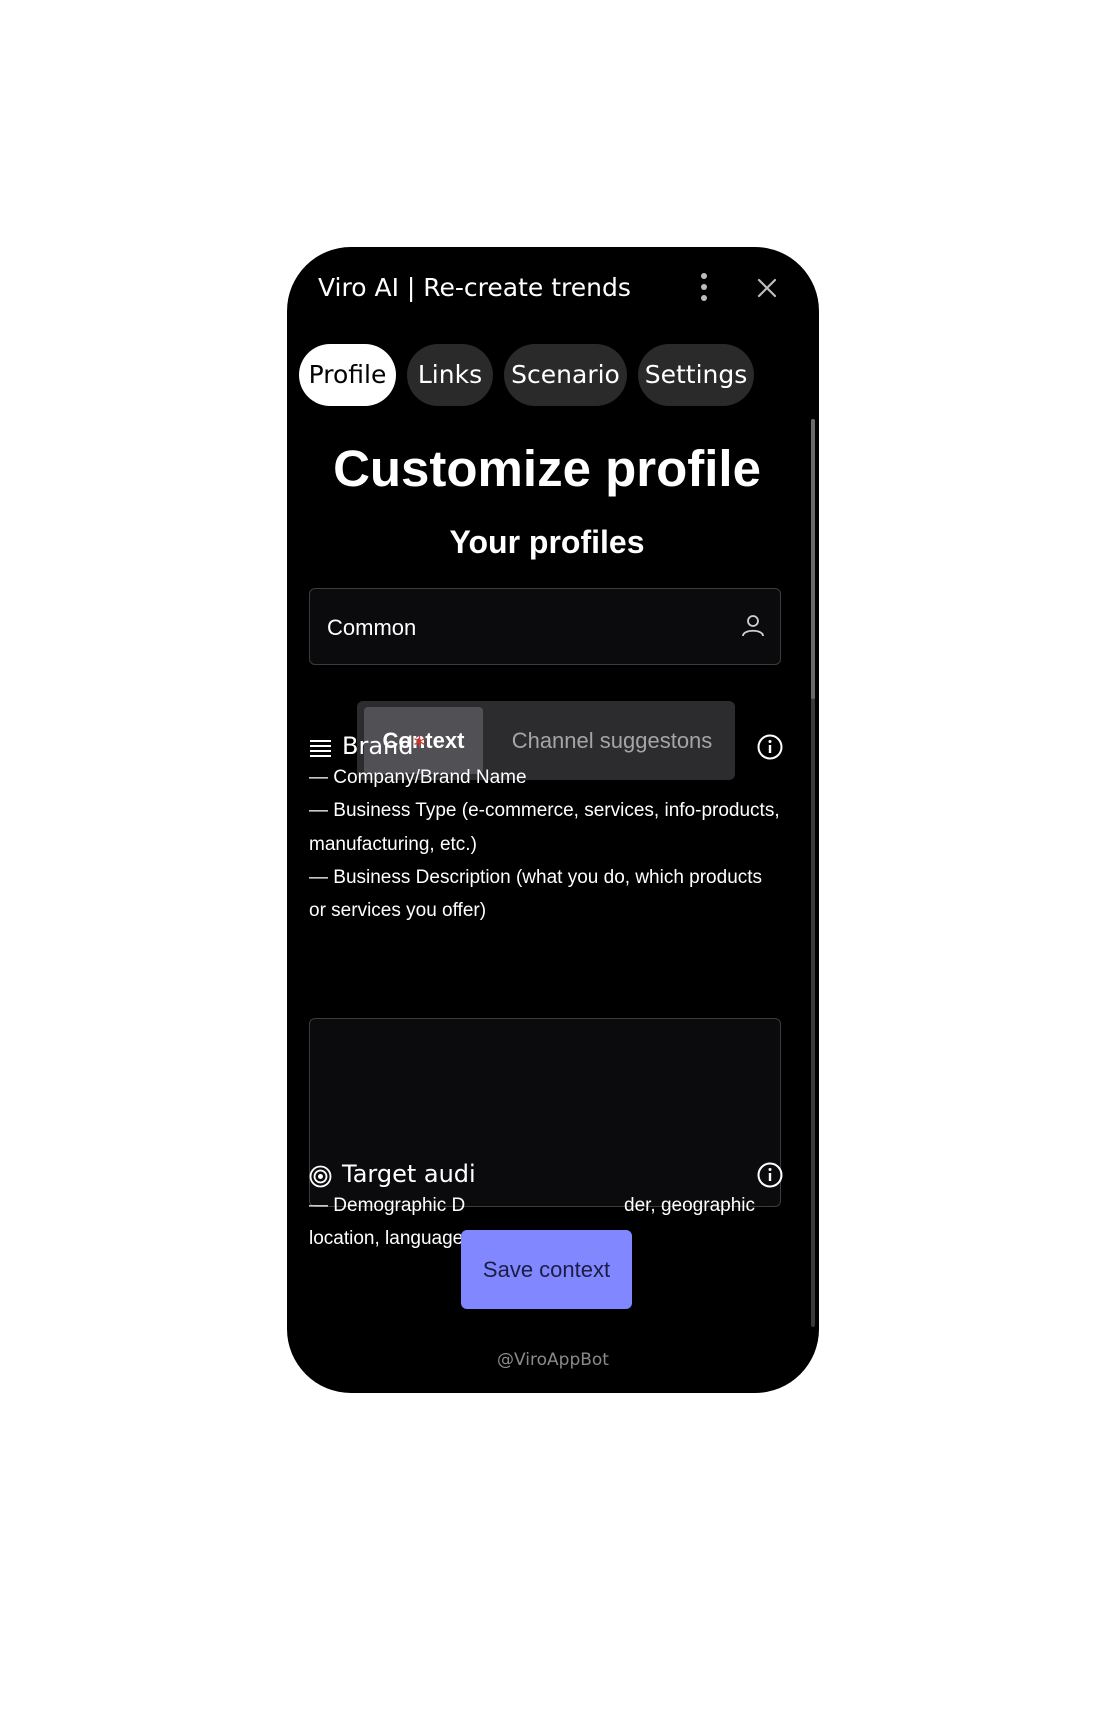  Describe the element at coordinates (418, 777) in the screenshot. I see `brand-desc-line: — Company/Brand Name` at that location.